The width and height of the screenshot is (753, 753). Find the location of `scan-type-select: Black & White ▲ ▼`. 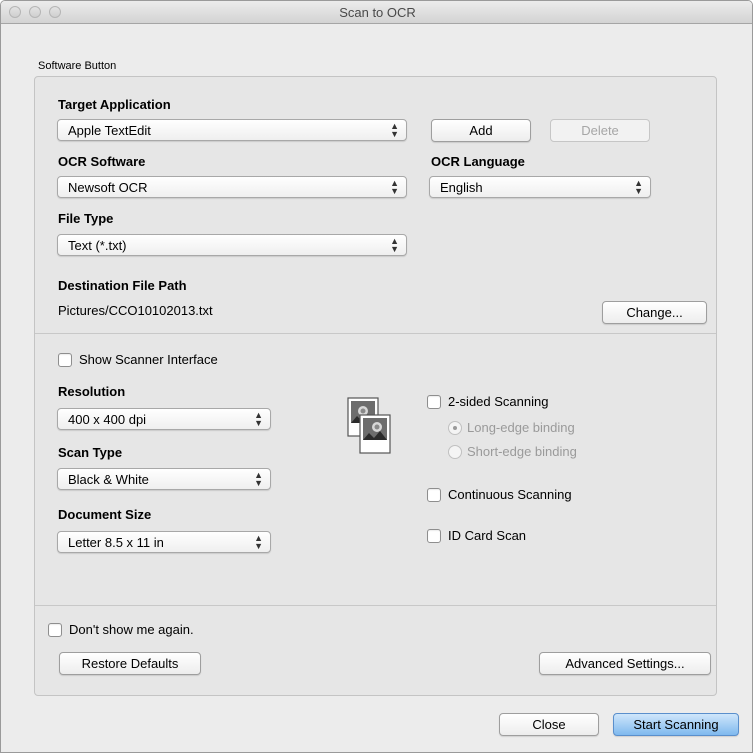

scan-type-select: Black & White ▲ ▼ is located at coordinates (164, 479).